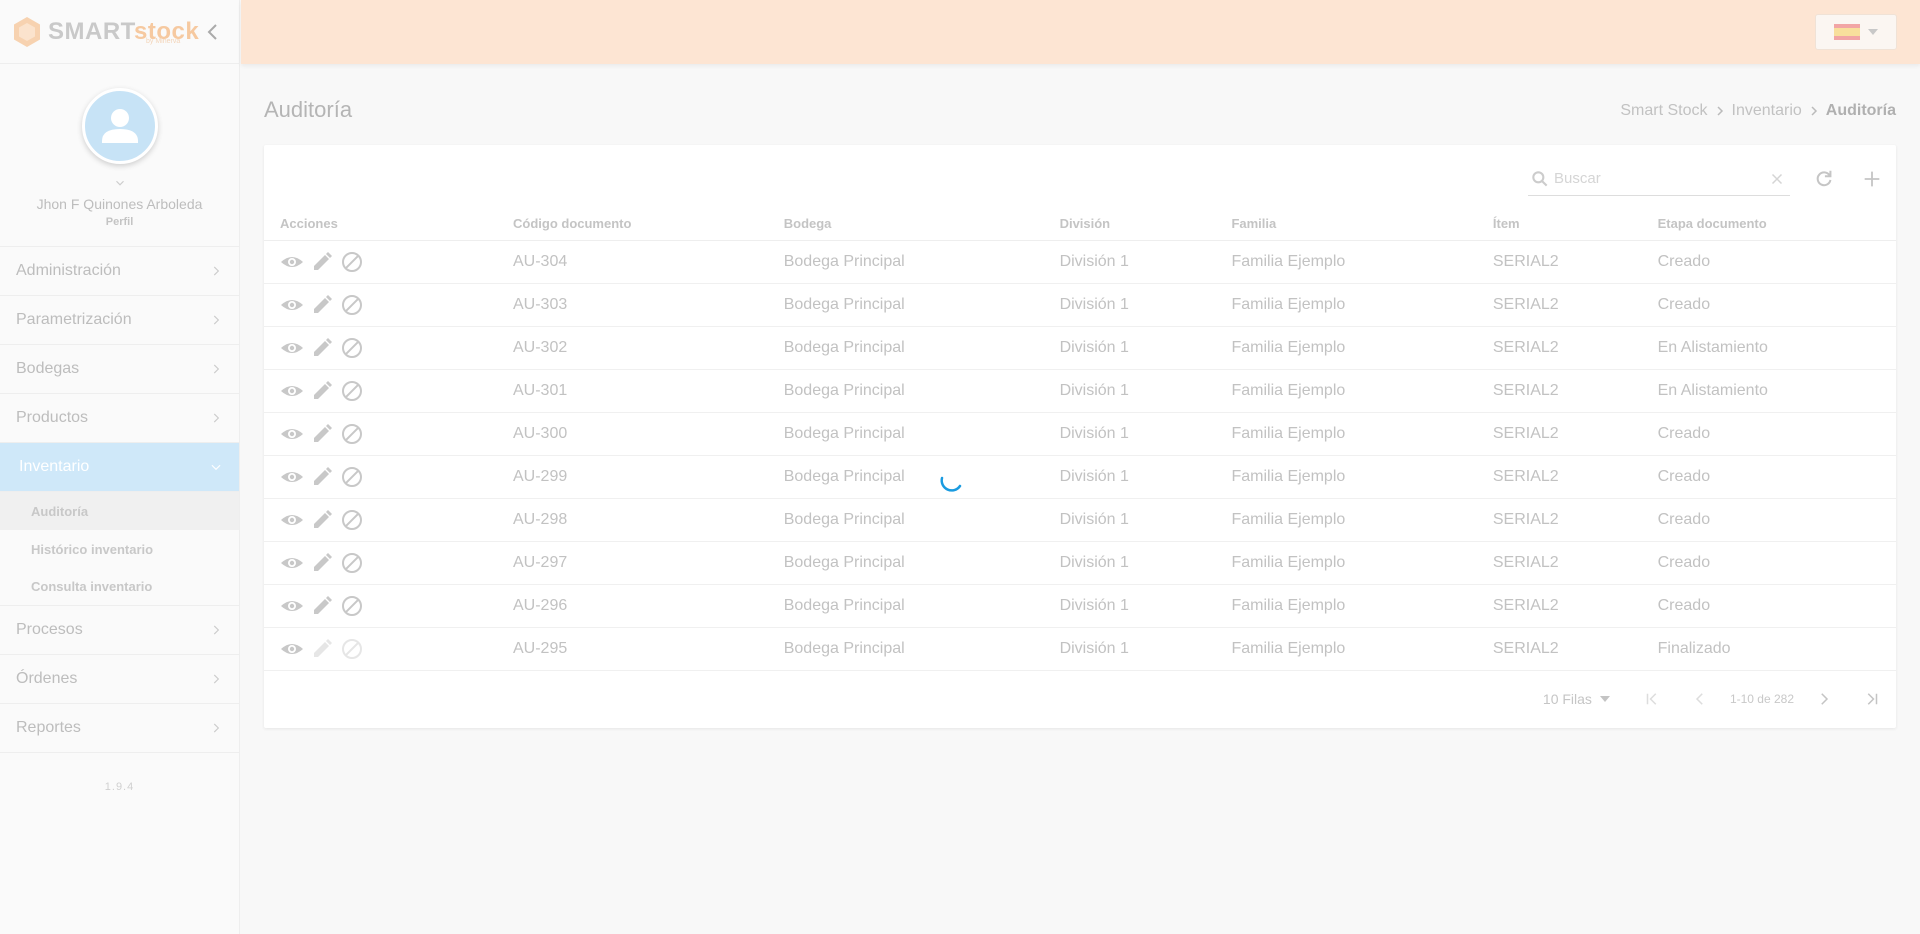  Describe the element at coordinates (905, 224) in the screenshot. I see `col-bodega: Bodega` at that location.